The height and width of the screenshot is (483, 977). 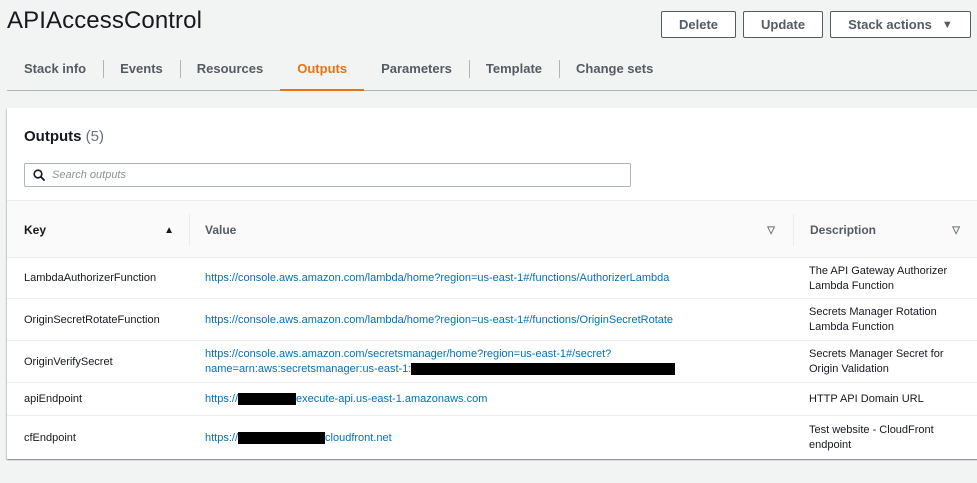 I want to click on search-box, so click(x=327, y=175).